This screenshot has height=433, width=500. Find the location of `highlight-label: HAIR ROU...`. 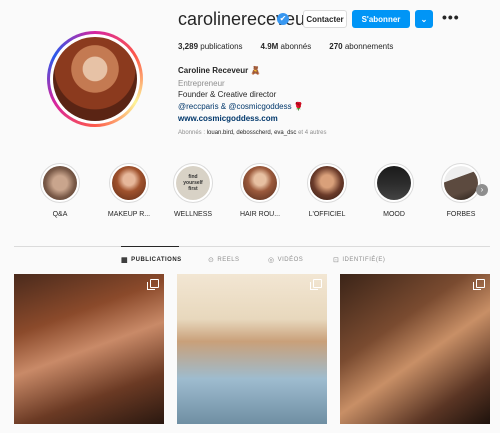

highlight-label: HAIR ROU... is located at coordinates (260, 214).